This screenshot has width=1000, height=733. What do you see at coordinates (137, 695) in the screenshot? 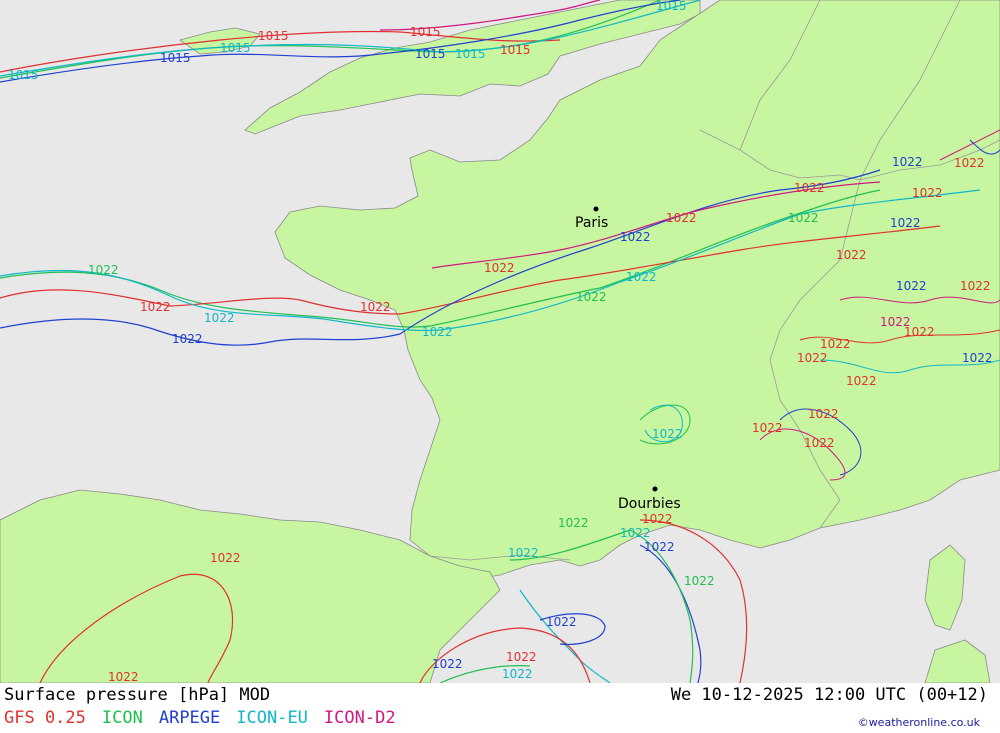
I see `map-title: Surface pressure [hPa] MOD` at bounding box center [137, 695].